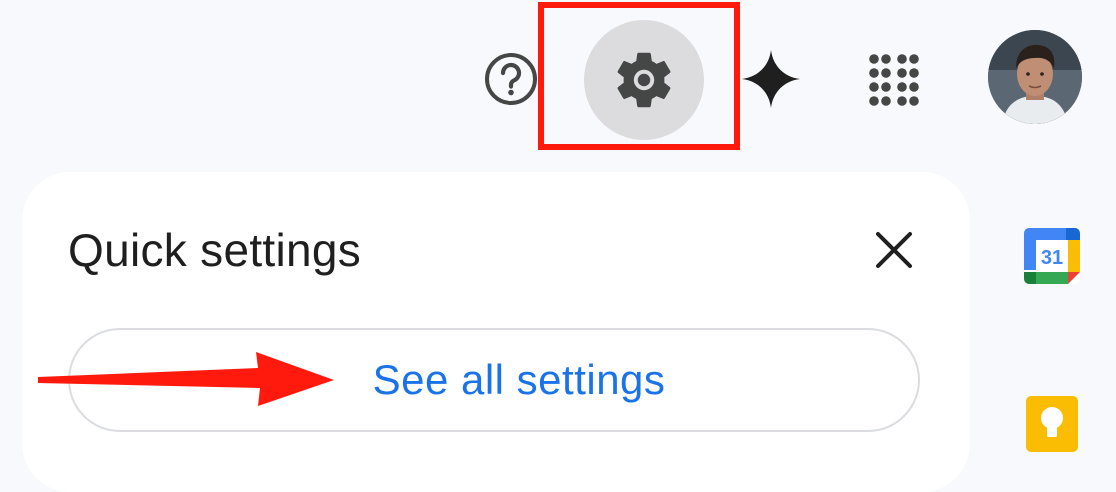 The height and width of the screenshot is (492, 1116). I want to click on close-button, so click(894, 250).